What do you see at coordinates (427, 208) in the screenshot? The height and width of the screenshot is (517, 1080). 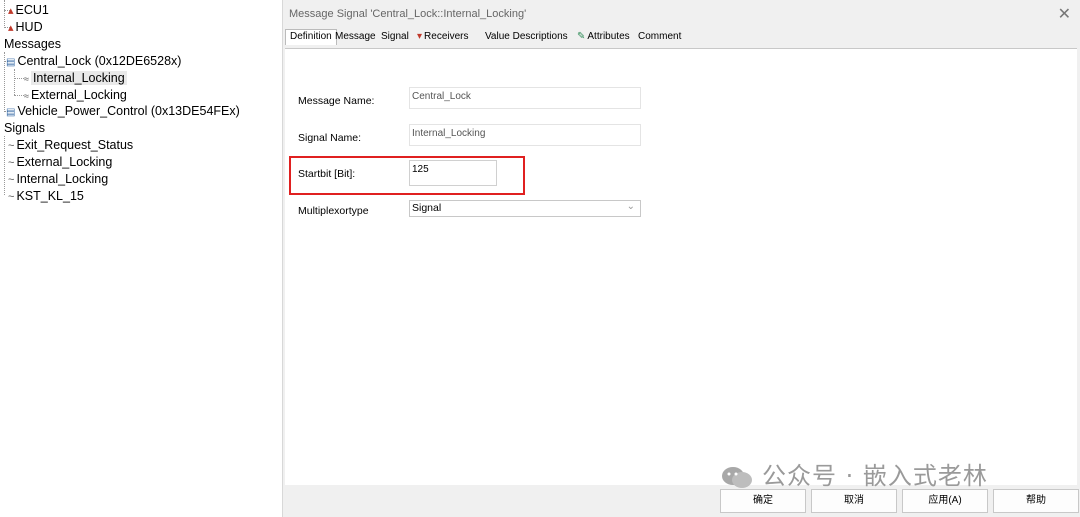 I see `select-value: Signal` at bounding box center [427, 208].